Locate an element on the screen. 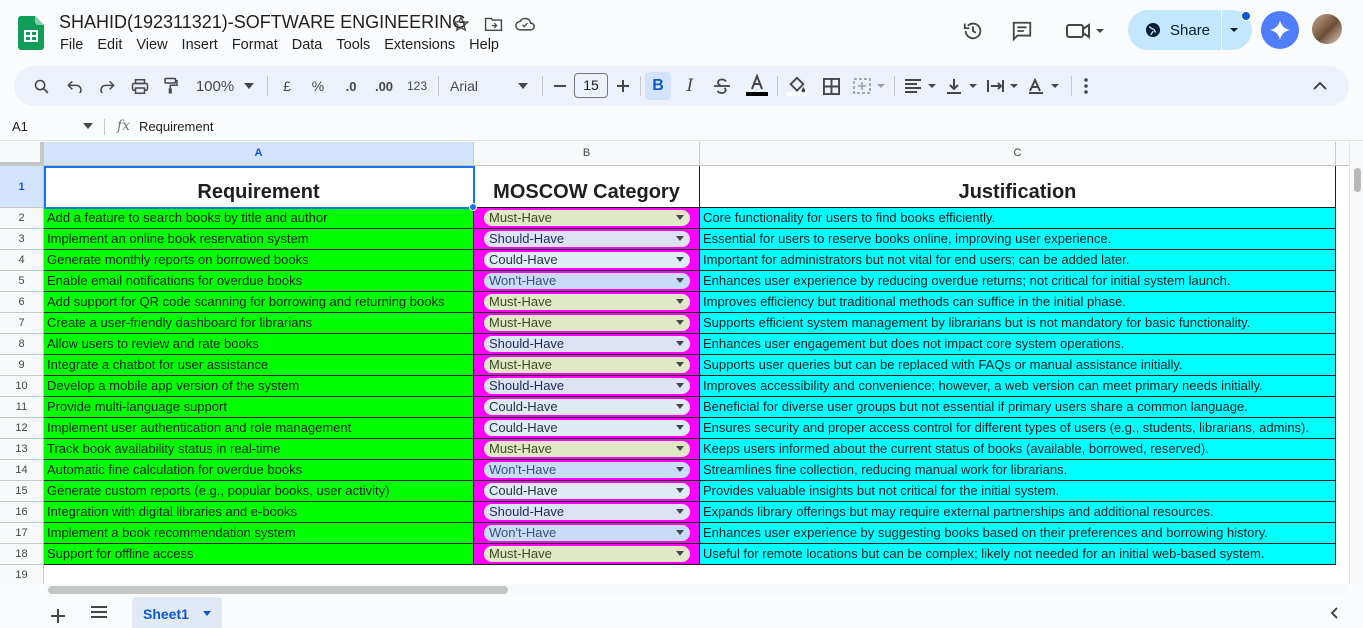 The height and width of the screenshot is (628, 1363). move-folder-icon is located at coordinates (493, 24).